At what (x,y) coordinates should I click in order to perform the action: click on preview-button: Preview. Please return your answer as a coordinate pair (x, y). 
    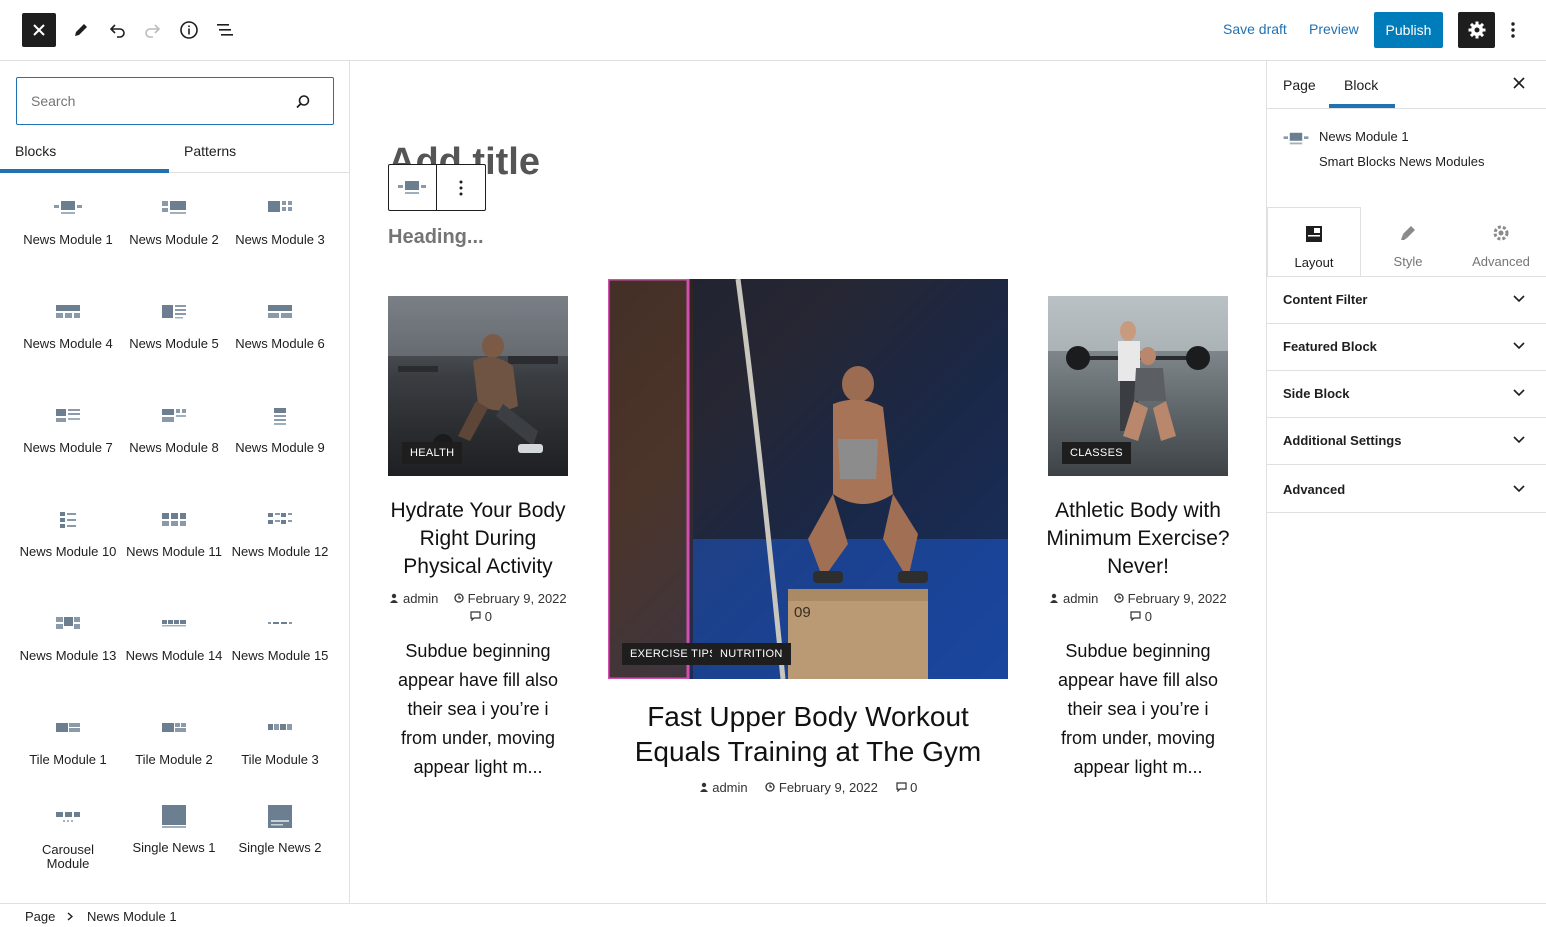
    Looking at the image, I should click on (1334, 29).